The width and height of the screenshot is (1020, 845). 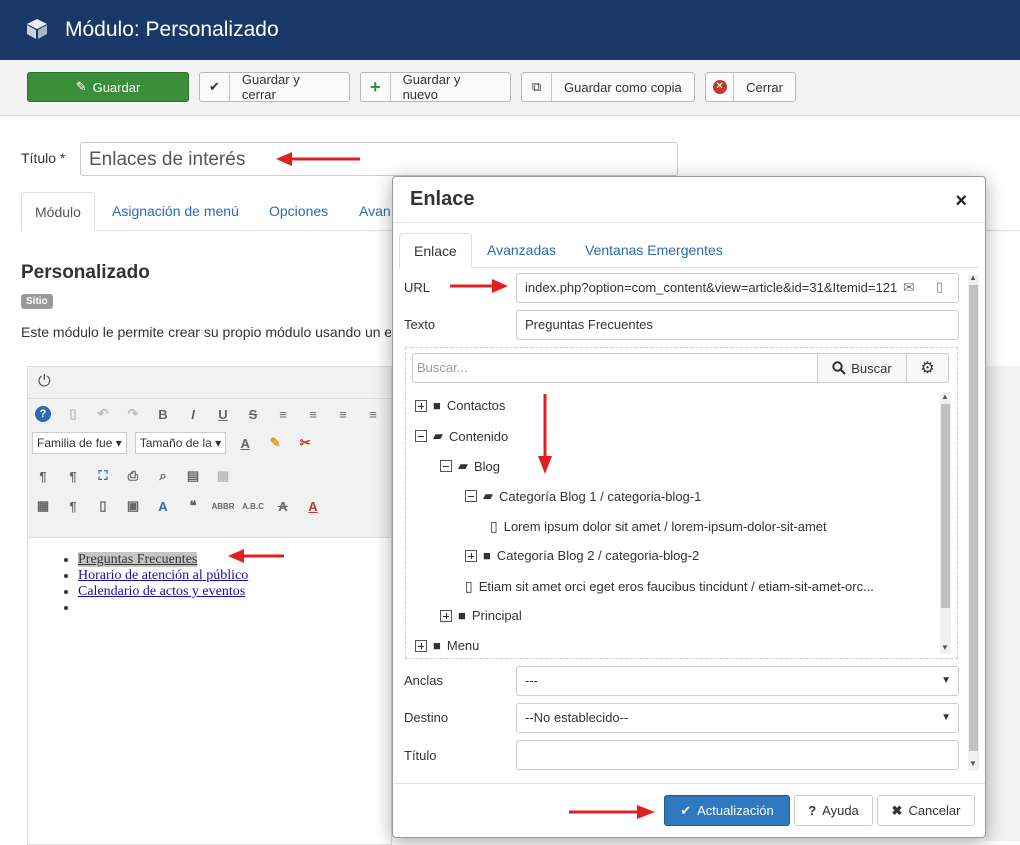 What do you see at coordinates (447, 645) in the screenshot?
I see `tree-node-menu: ■ Menu` at bounding box center [447, 645].